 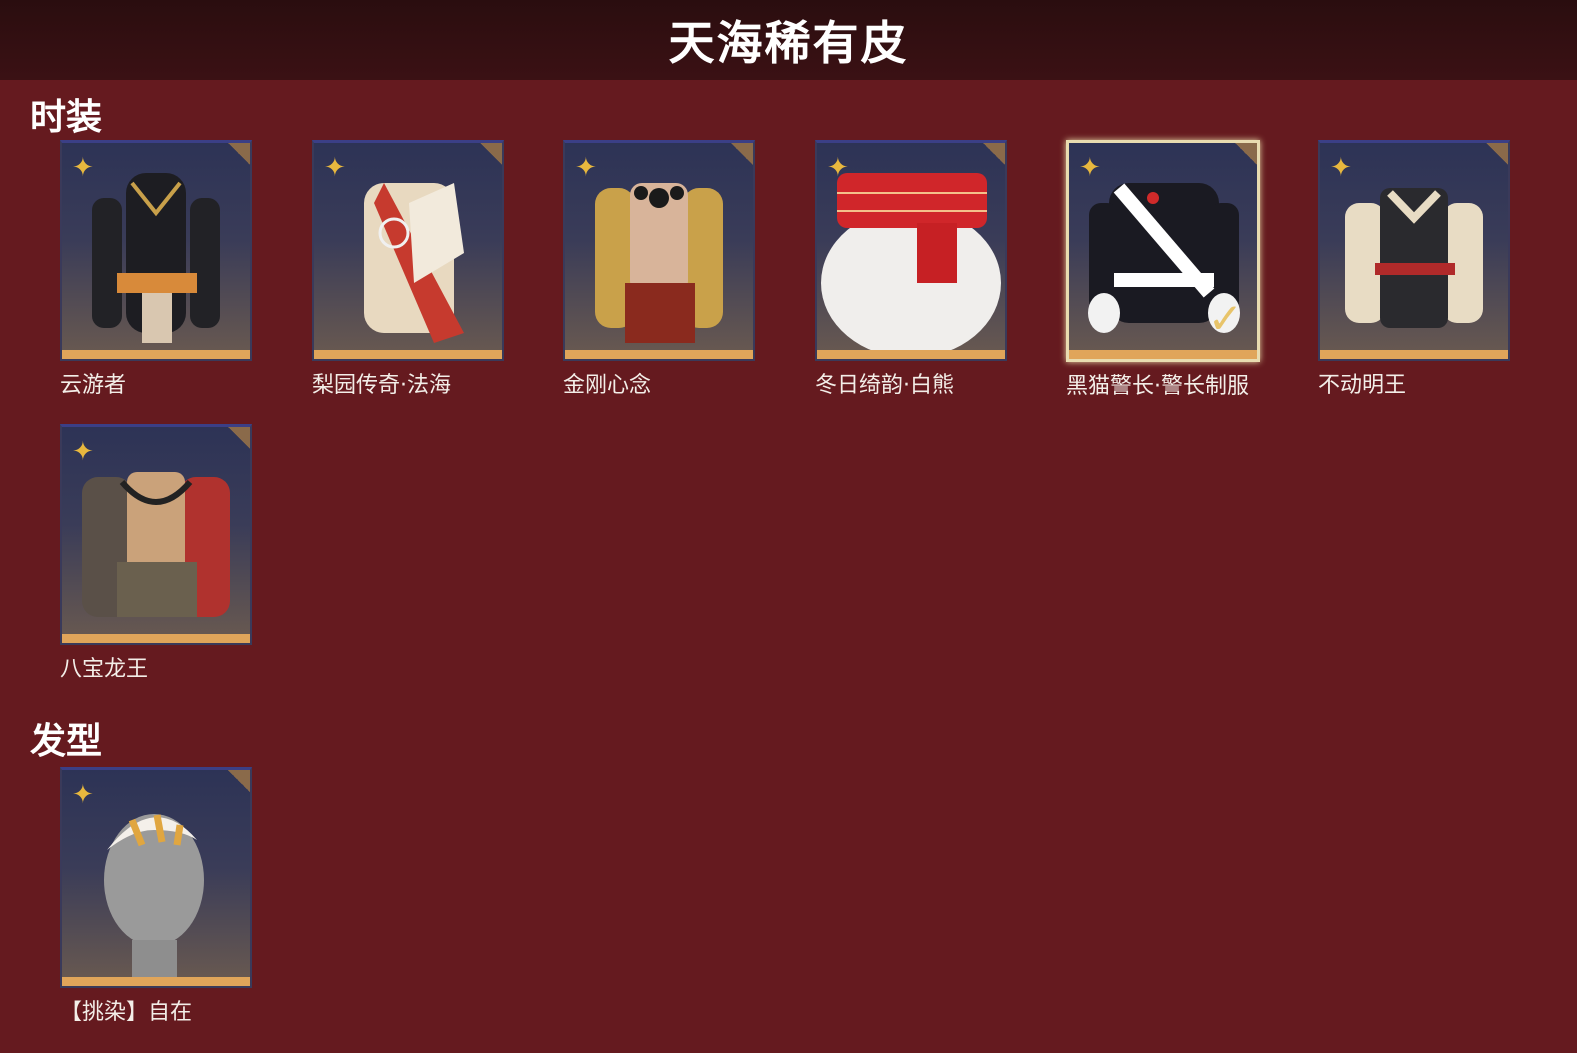 I want to click on outfit-card: ✦ 八宝龙王, so click(x=156, y=553).